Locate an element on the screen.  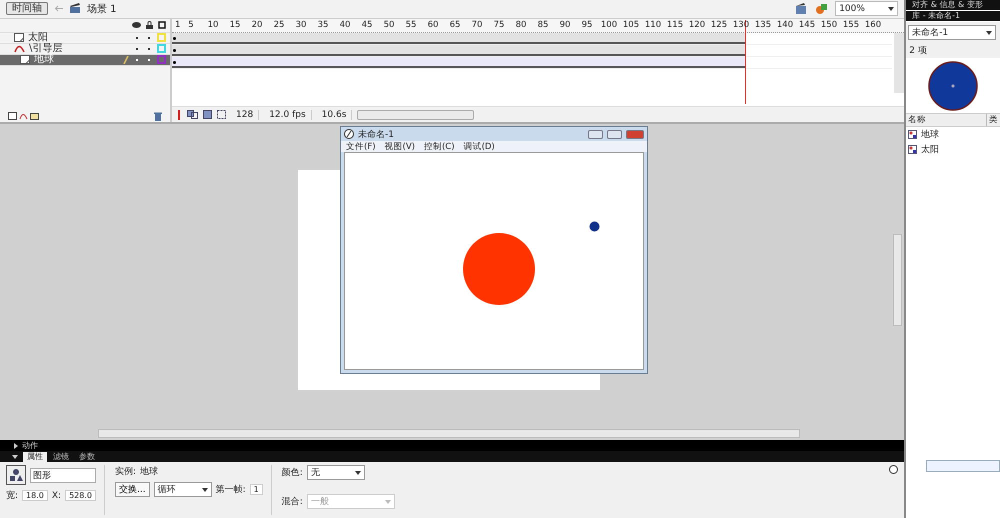
color-label: 颜色: is located at coordinates (292, 473).